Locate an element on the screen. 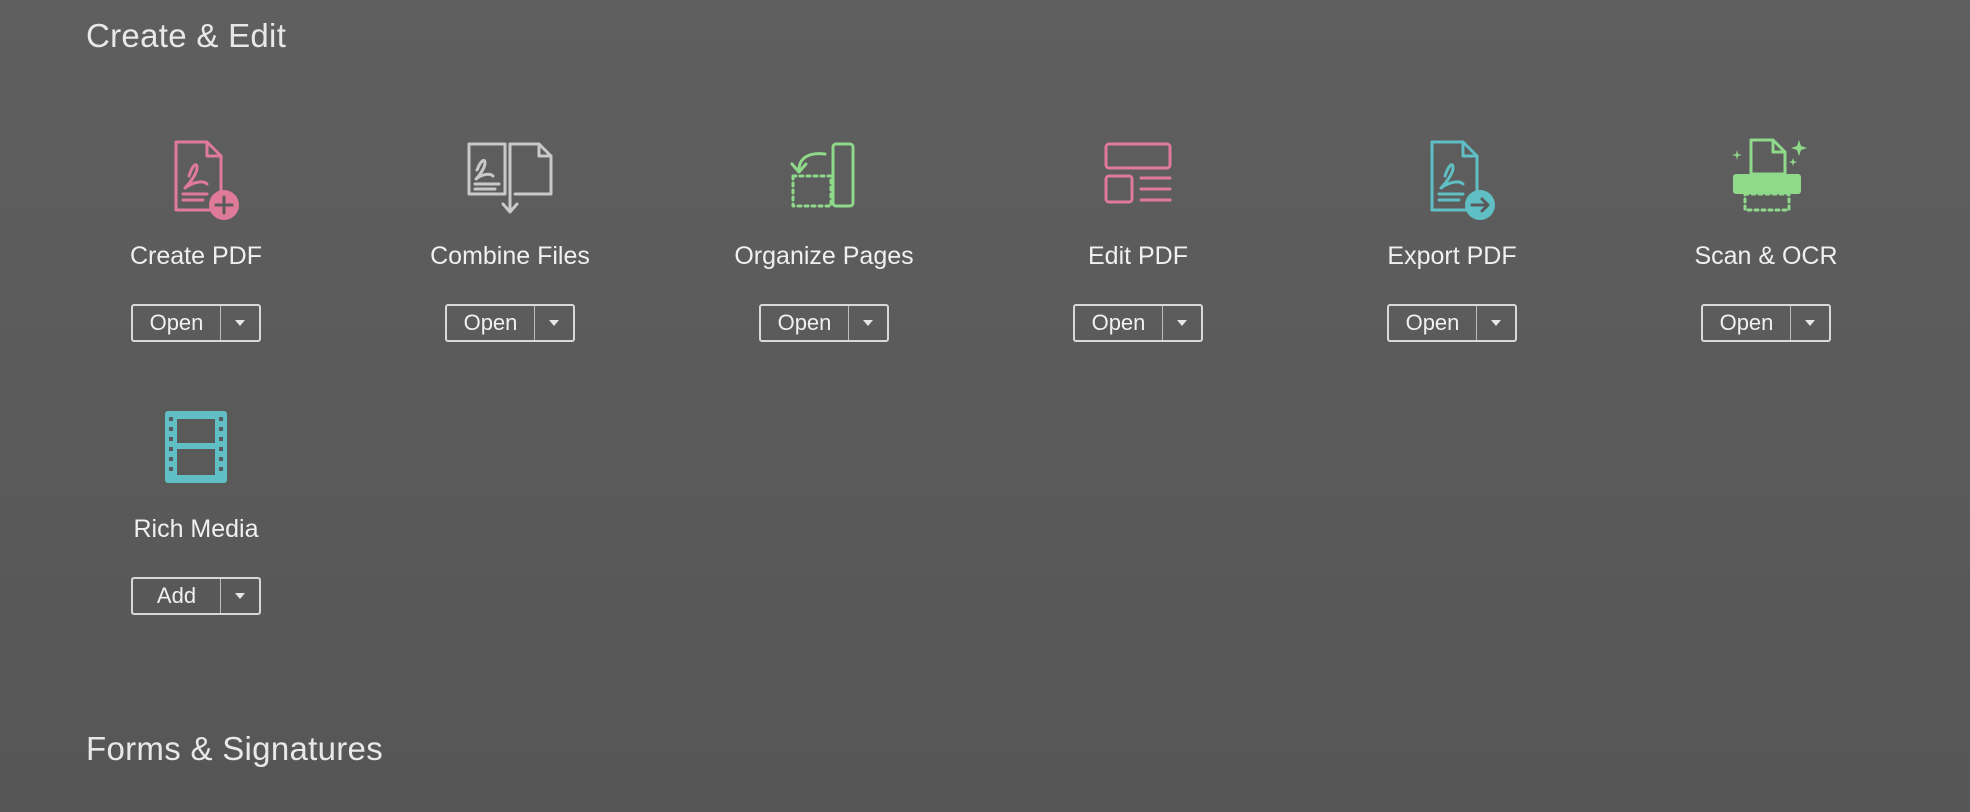 The width and height of the screenshot is (1970, 812). scan-ocr-open-button: Open is located at coordinates (1766, 323).